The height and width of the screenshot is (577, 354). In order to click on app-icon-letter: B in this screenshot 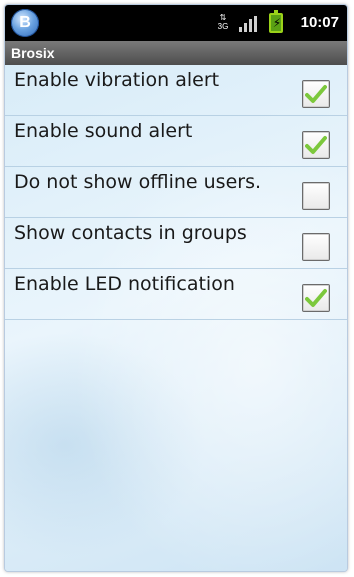, I will do `click(25, 22)`.